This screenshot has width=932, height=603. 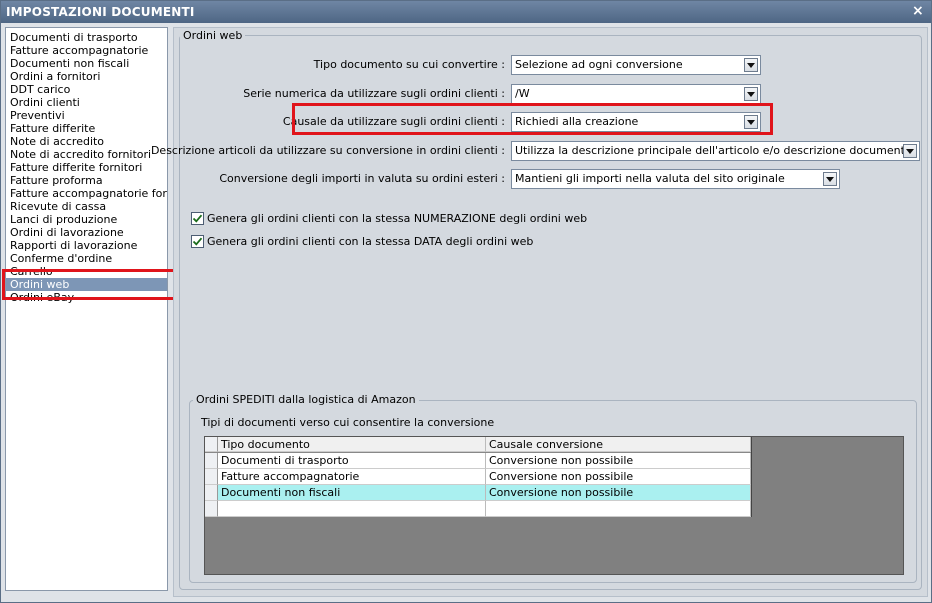 What do you see at coordinates (86, 102) in the screenshot?
I see `doc-list-item: Ordini clienti` at bounding box center [86, 102].